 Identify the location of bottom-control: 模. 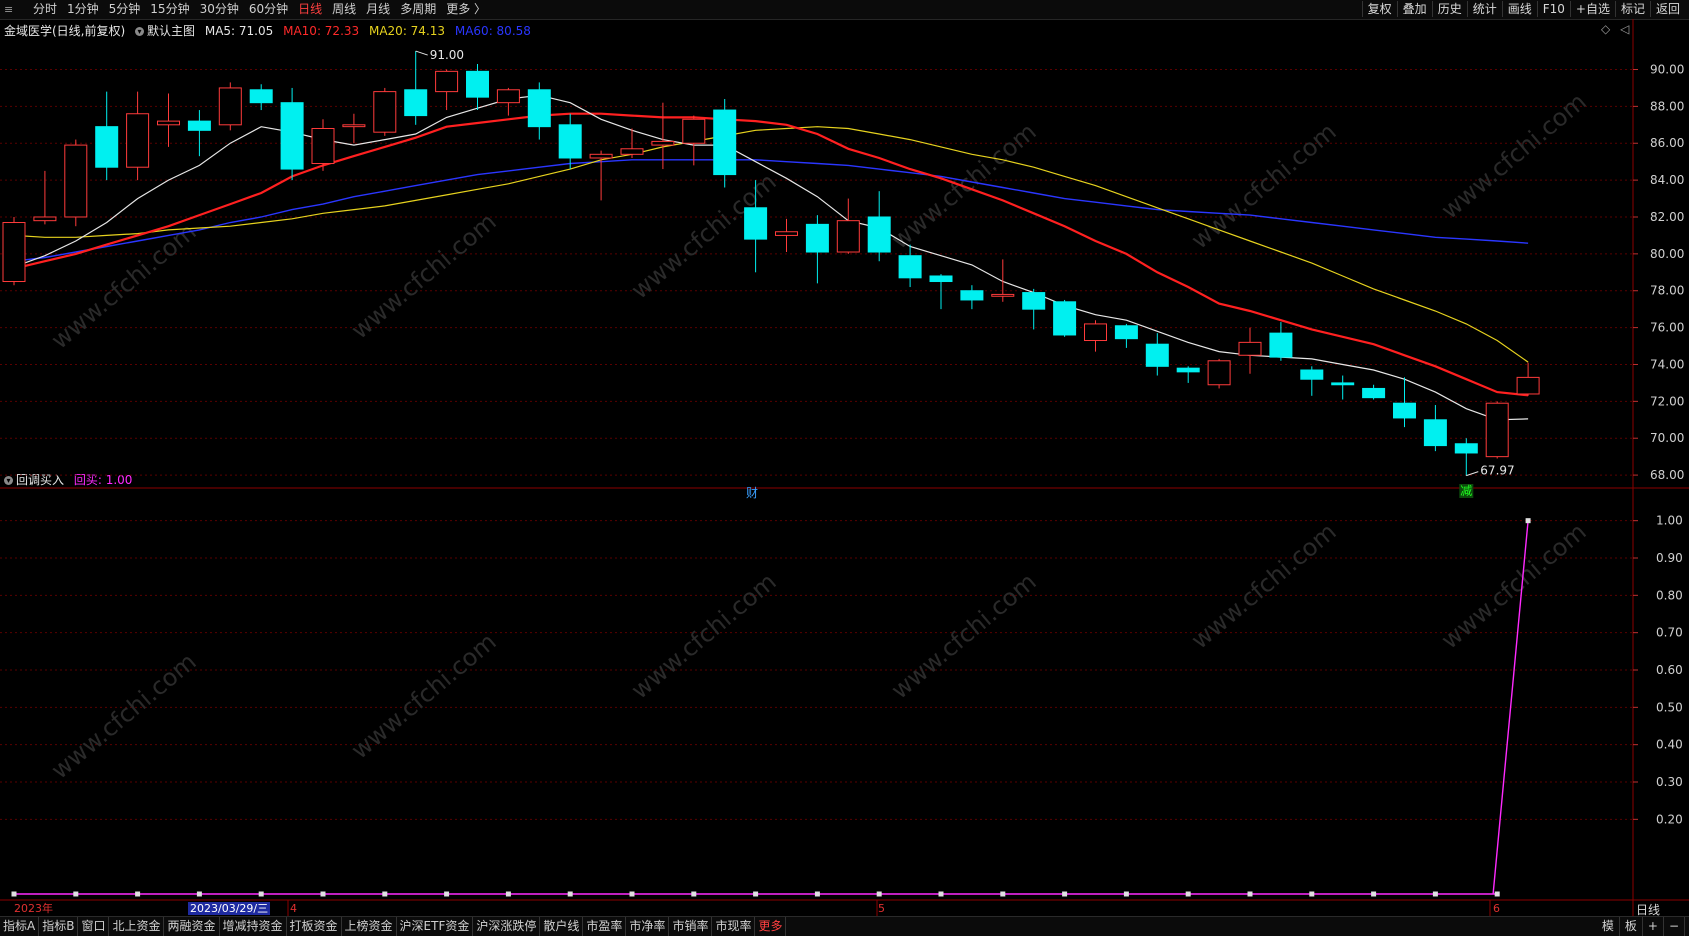
(1608, 926).